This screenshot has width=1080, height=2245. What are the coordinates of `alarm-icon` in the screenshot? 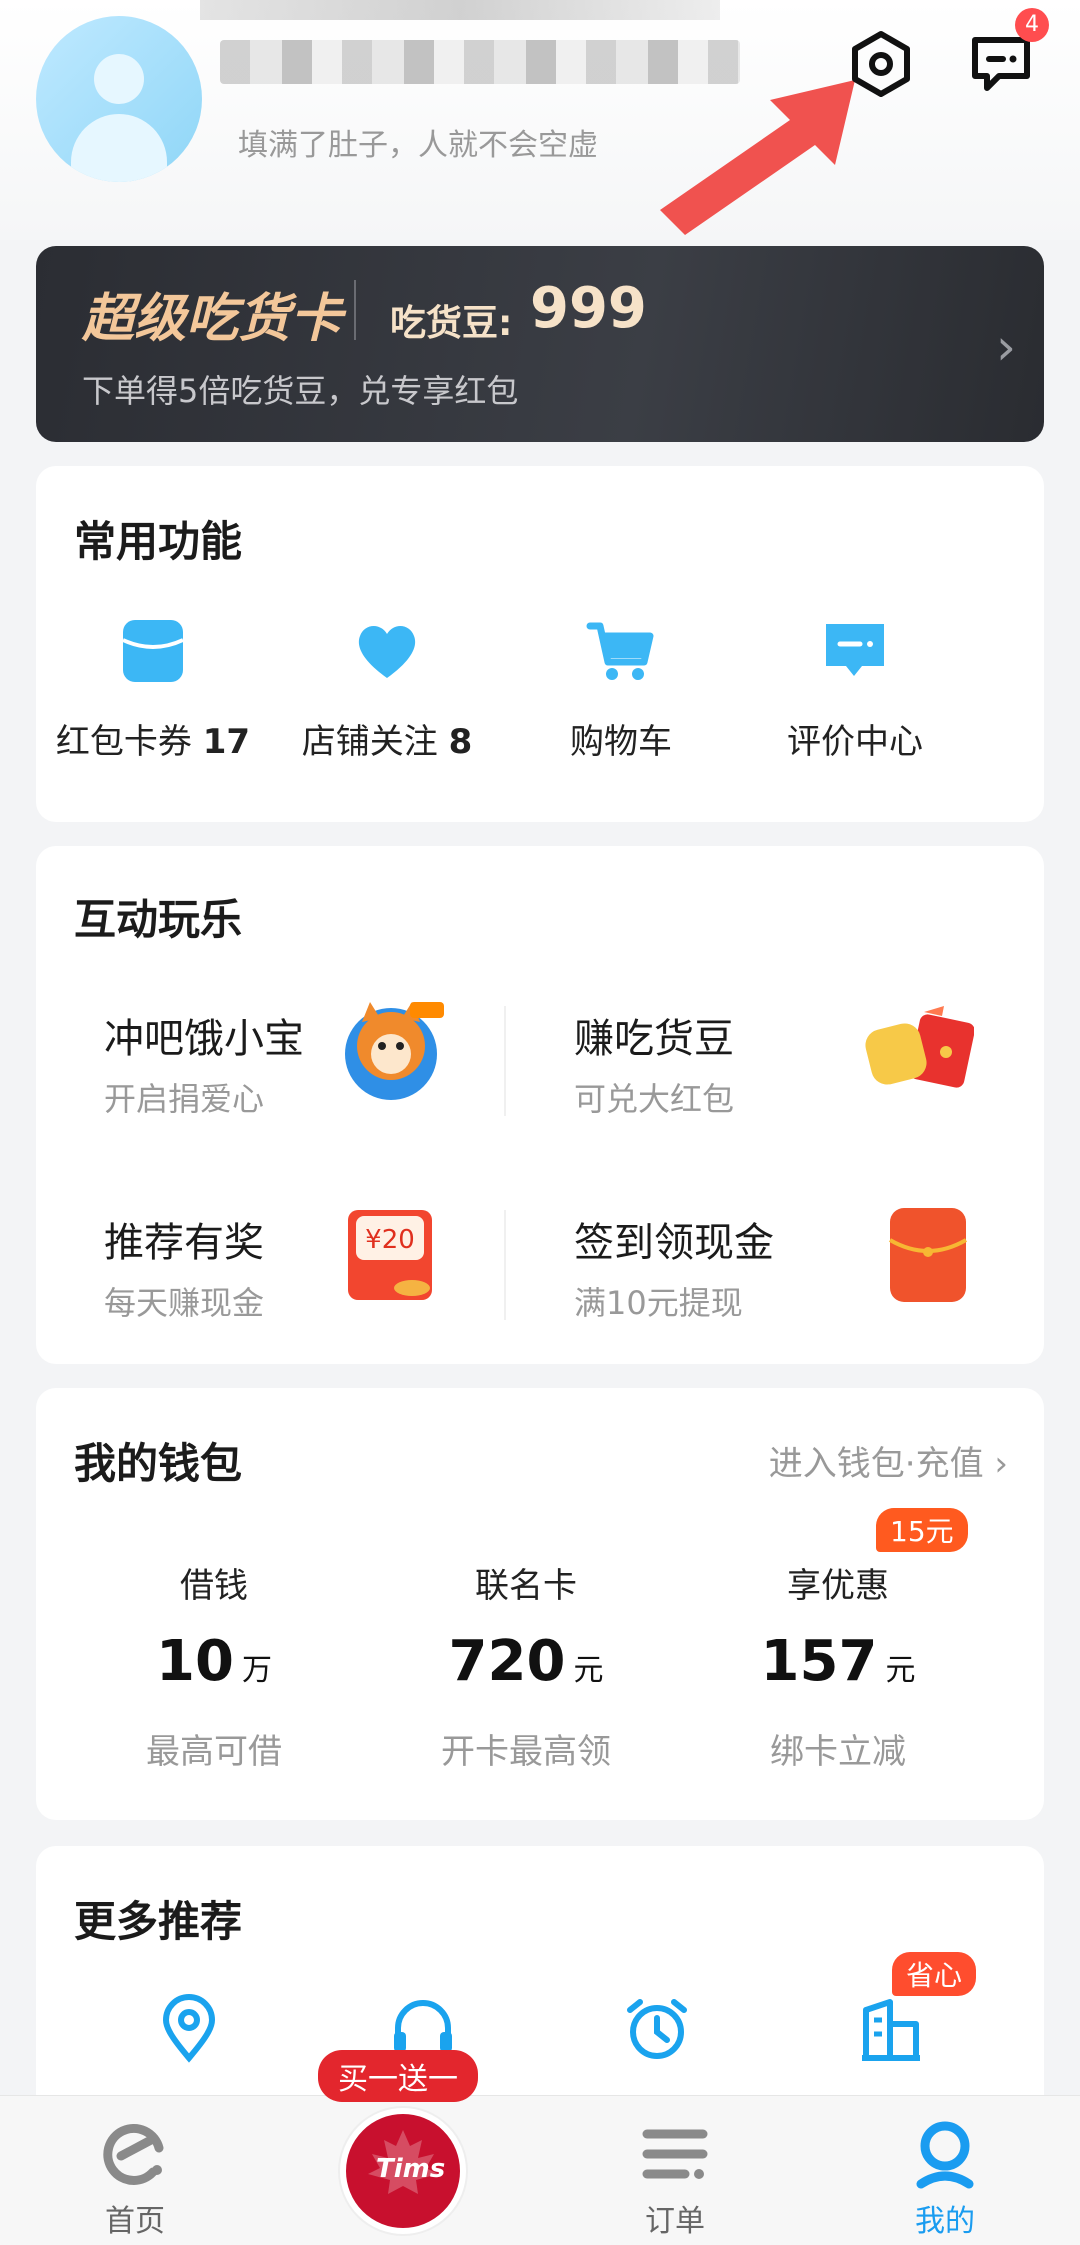 It's located at (657, 2029).